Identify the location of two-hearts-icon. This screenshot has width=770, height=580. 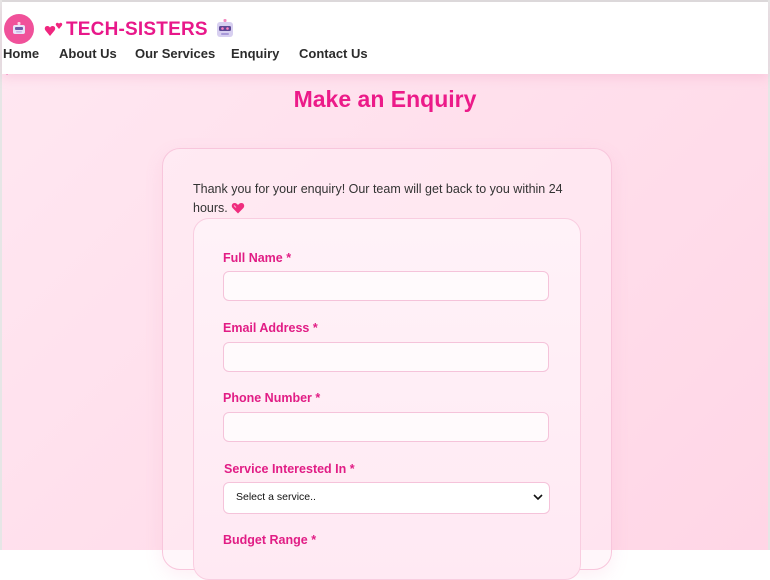
(53, 29).